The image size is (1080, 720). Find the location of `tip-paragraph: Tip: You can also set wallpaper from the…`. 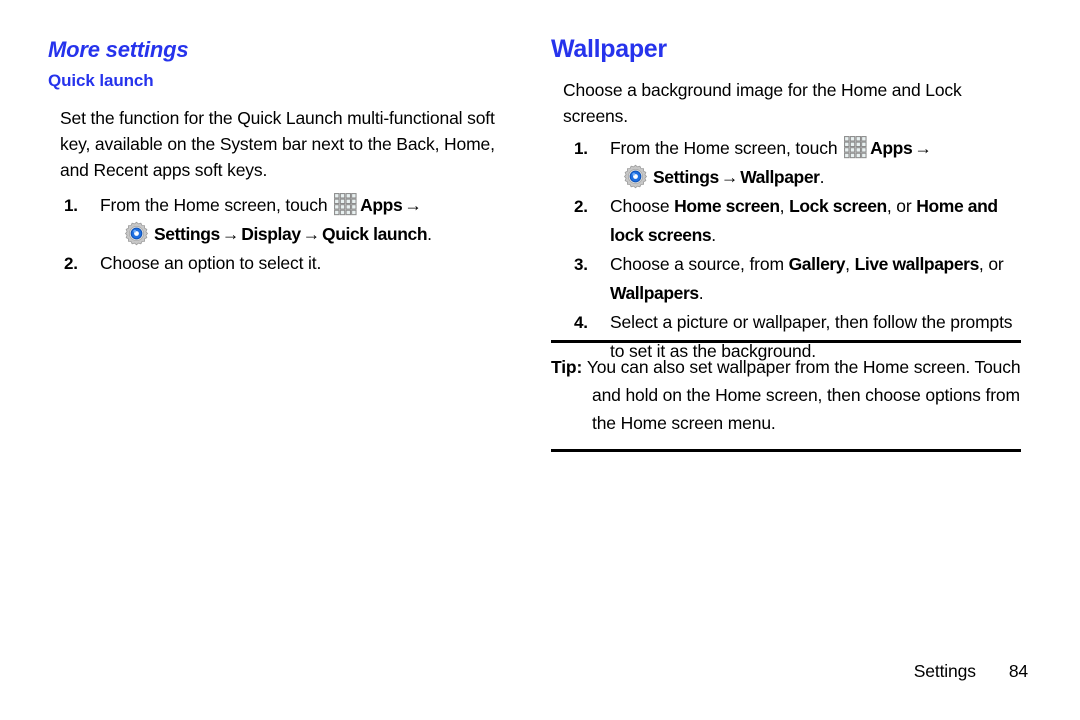

tip-paragraph: Tip: You can also set wallpaper from the… is located at coordinates (786, 395).